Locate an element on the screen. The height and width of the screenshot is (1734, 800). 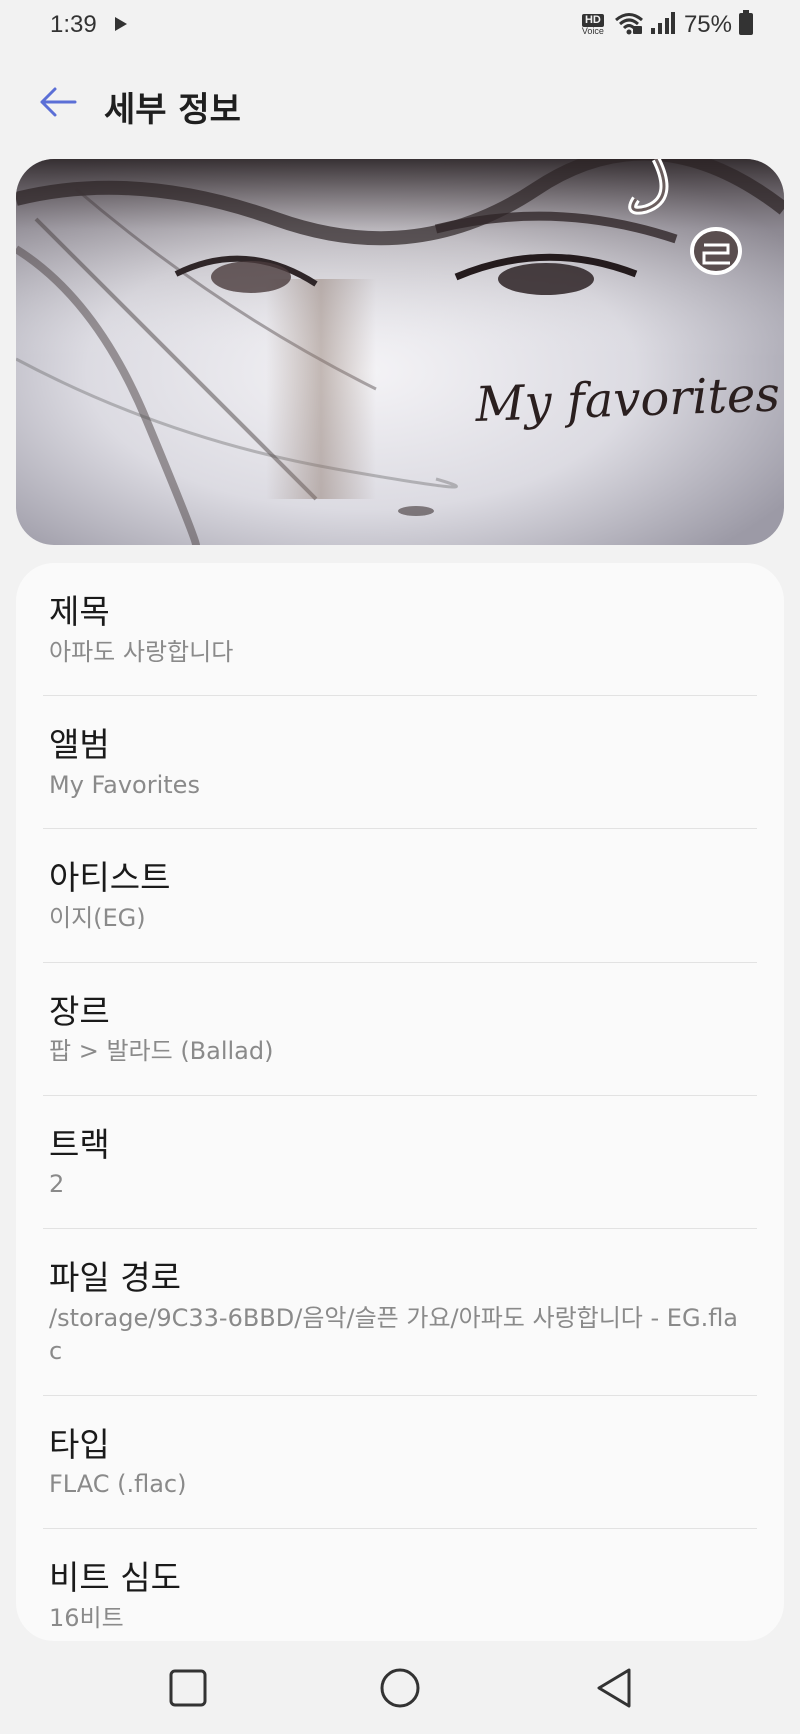
detail-label: 파일 경로 is located at coordinates (115, 1277).